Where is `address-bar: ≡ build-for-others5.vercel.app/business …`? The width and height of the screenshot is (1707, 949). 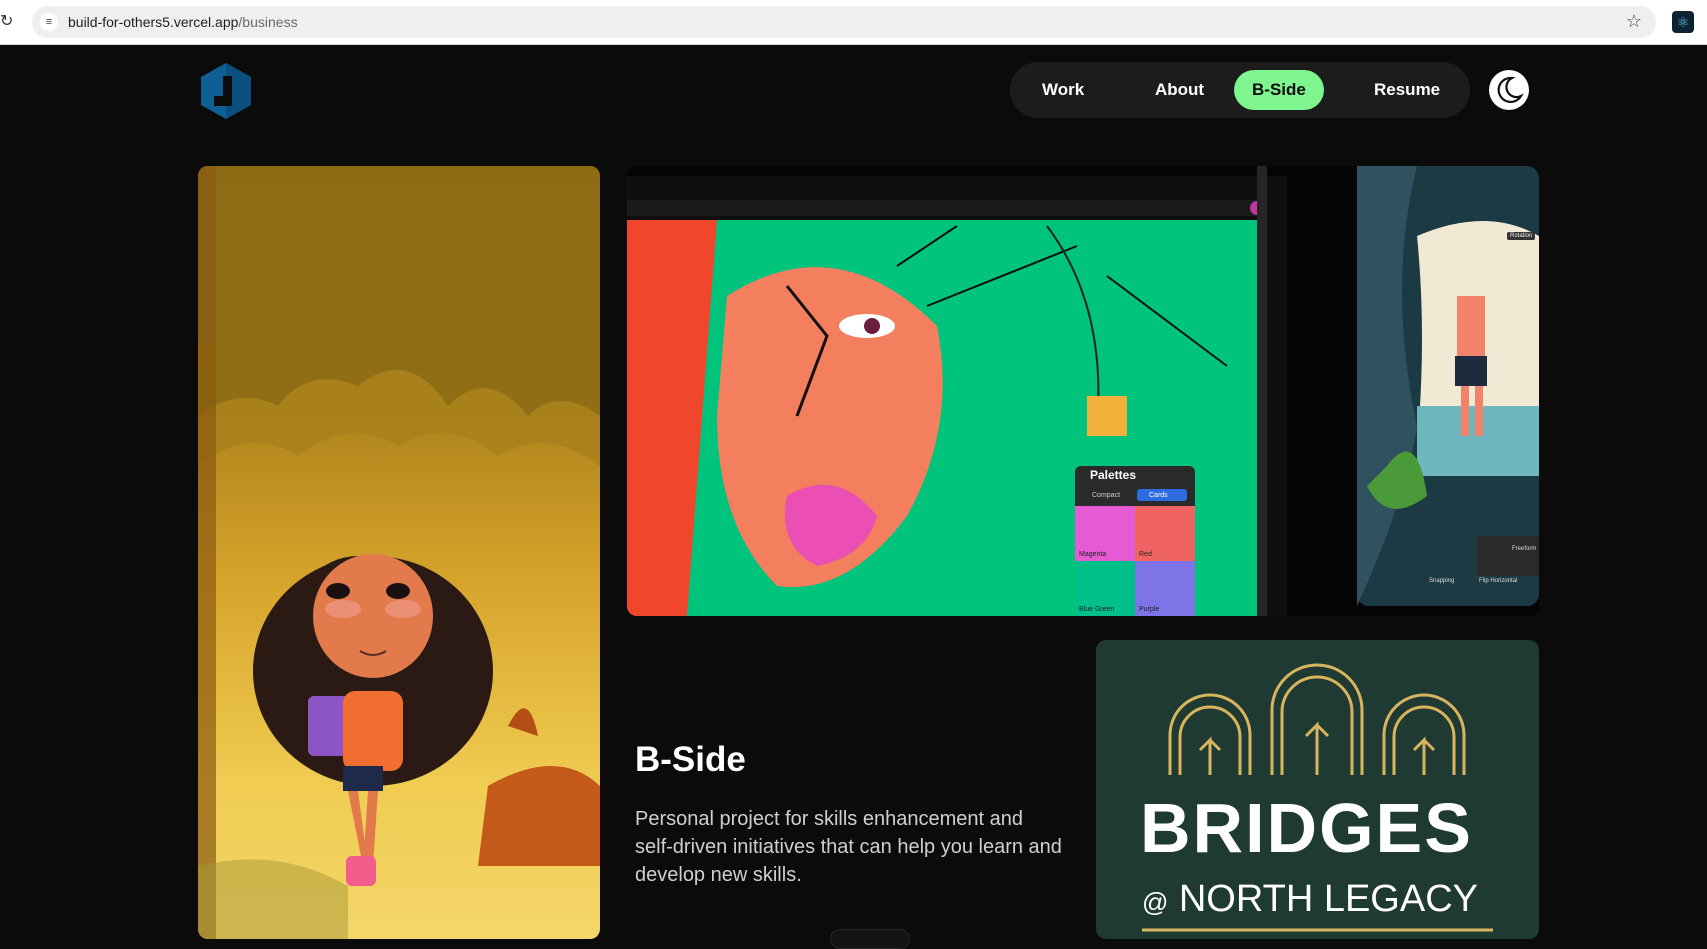 address-bar: ≡ build-for-others5.vercel.app/business … is located at coordinates (844, 22).